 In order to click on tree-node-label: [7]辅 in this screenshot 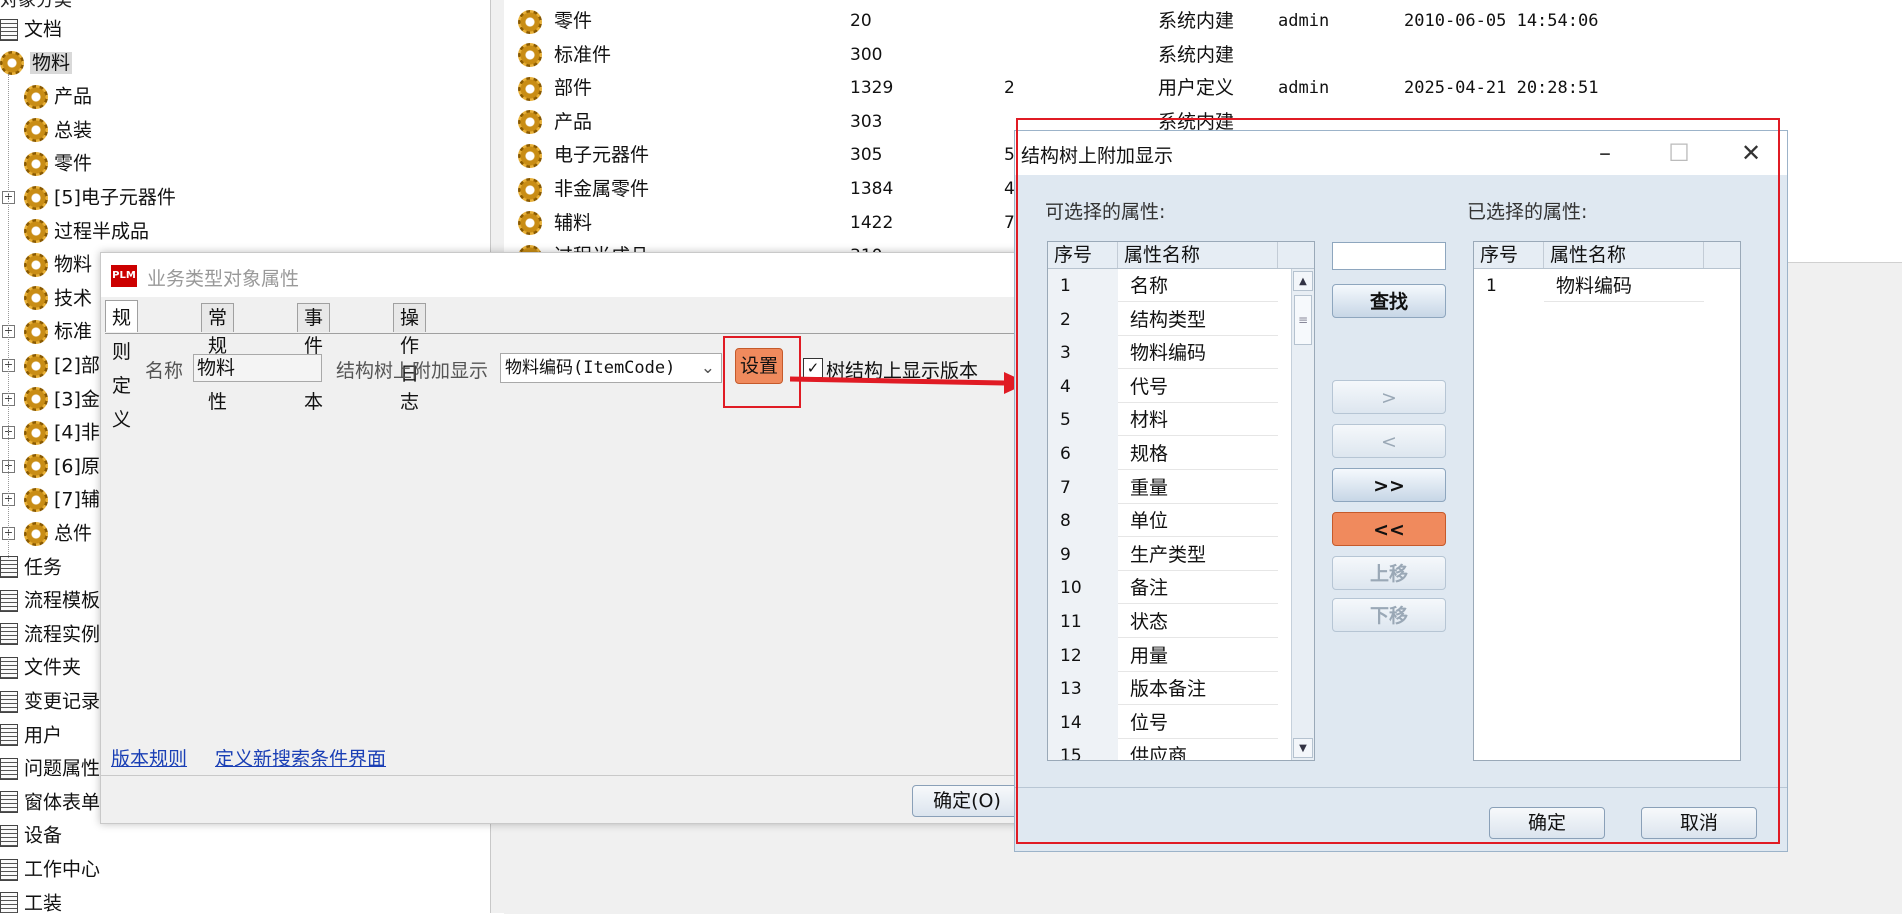, I will do `click(77, 499)`.